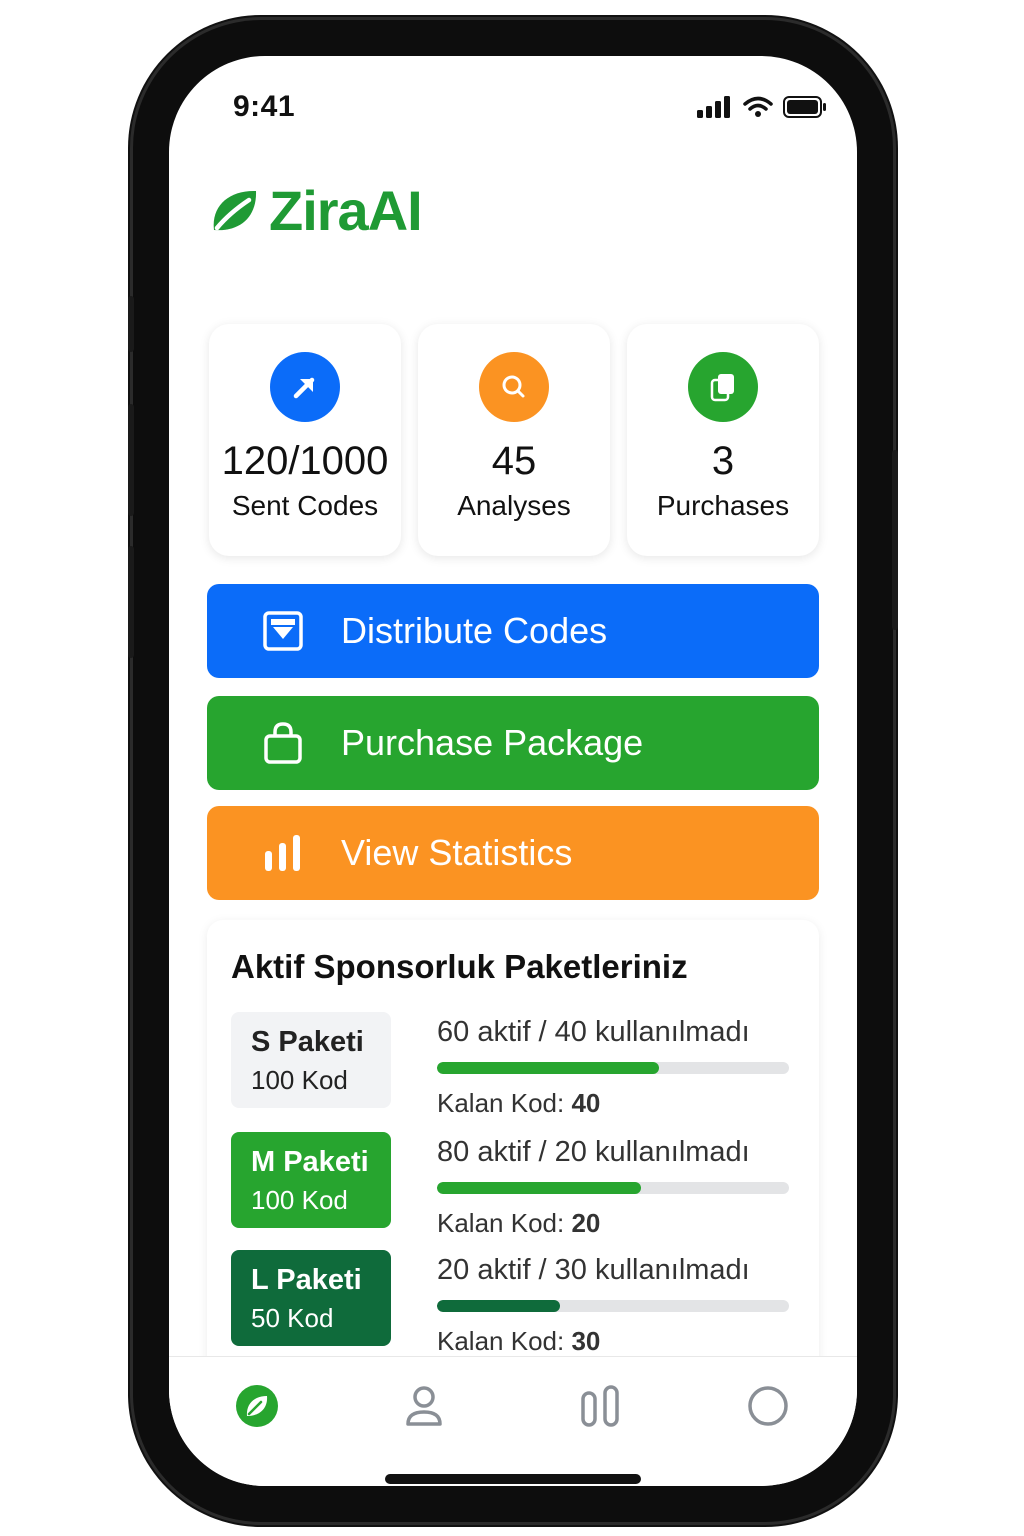 This screenshot has width=1024, height=1536. I want to click on stat-label: Sent Codes, so click(305, 505).